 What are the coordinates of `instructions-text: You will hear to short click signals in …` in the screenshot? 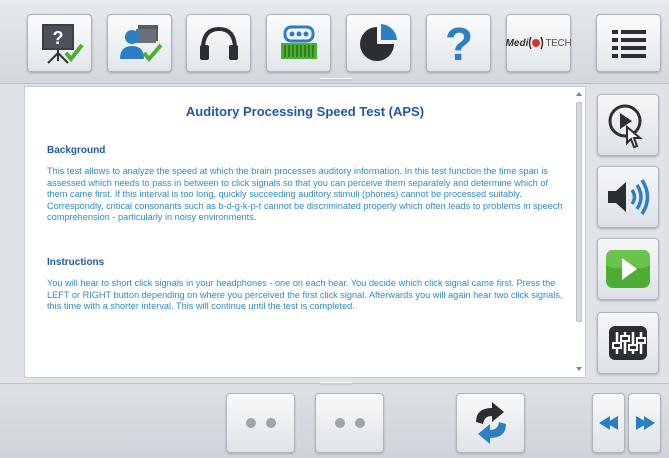 It's located at (305, 294).